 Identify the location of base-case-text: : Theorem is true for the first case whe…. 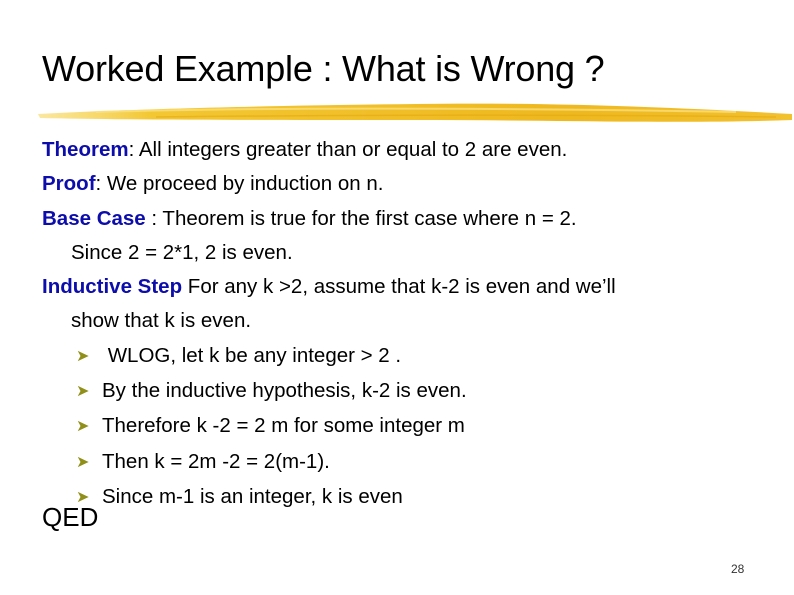
(361, 218).